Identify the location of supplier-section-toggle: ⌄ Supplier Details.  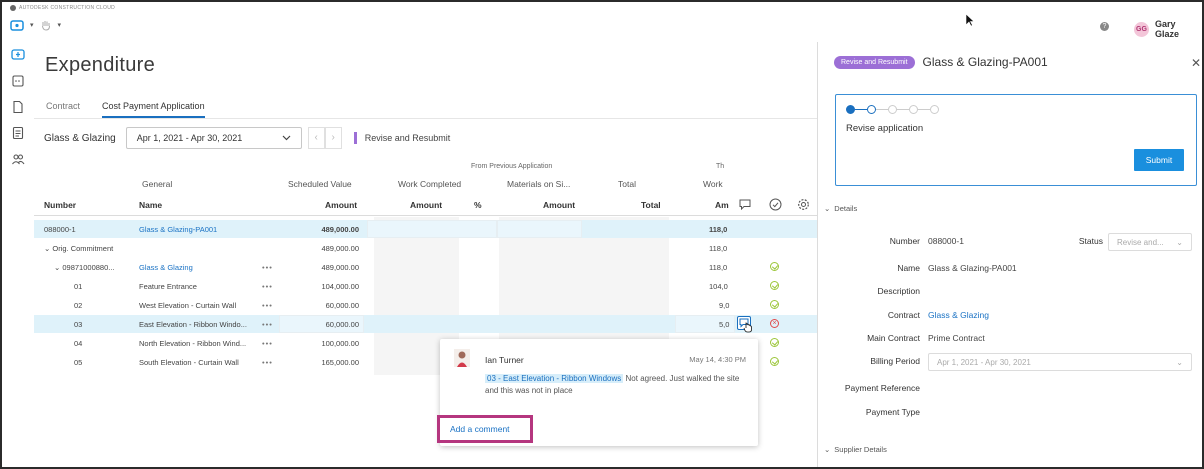
(855, 449).